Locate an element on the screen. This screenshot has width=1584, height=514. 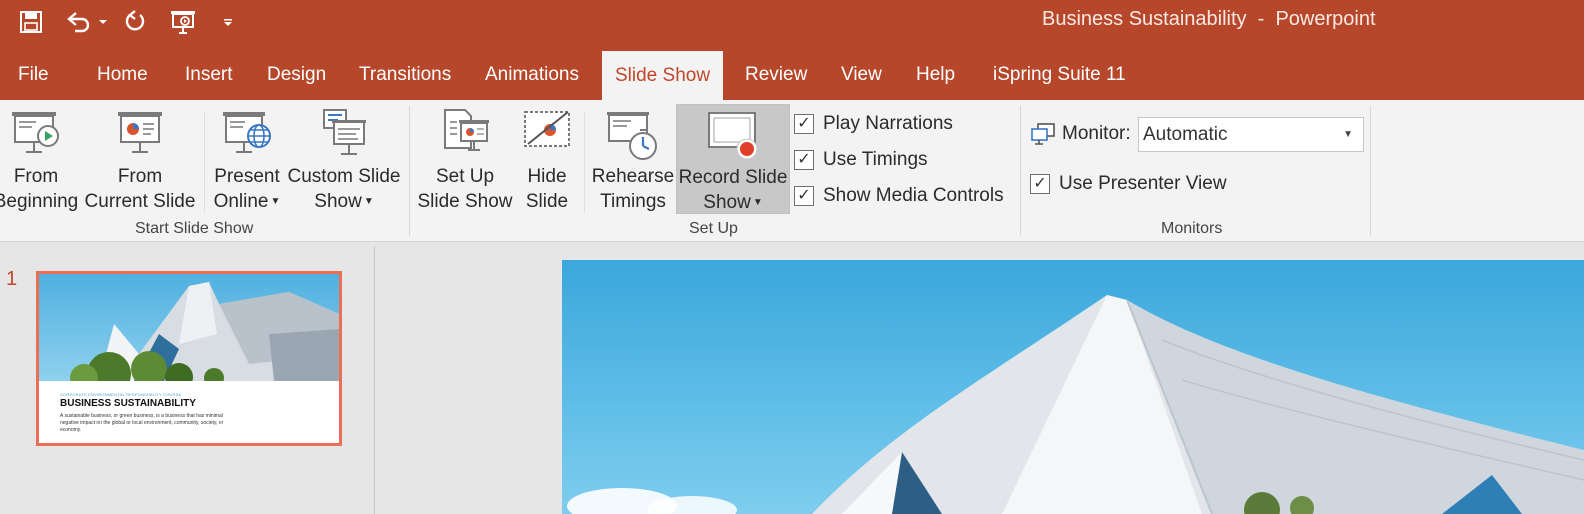
record-slide-show-label-1: Record Slide is located at coordinates (733, 177).